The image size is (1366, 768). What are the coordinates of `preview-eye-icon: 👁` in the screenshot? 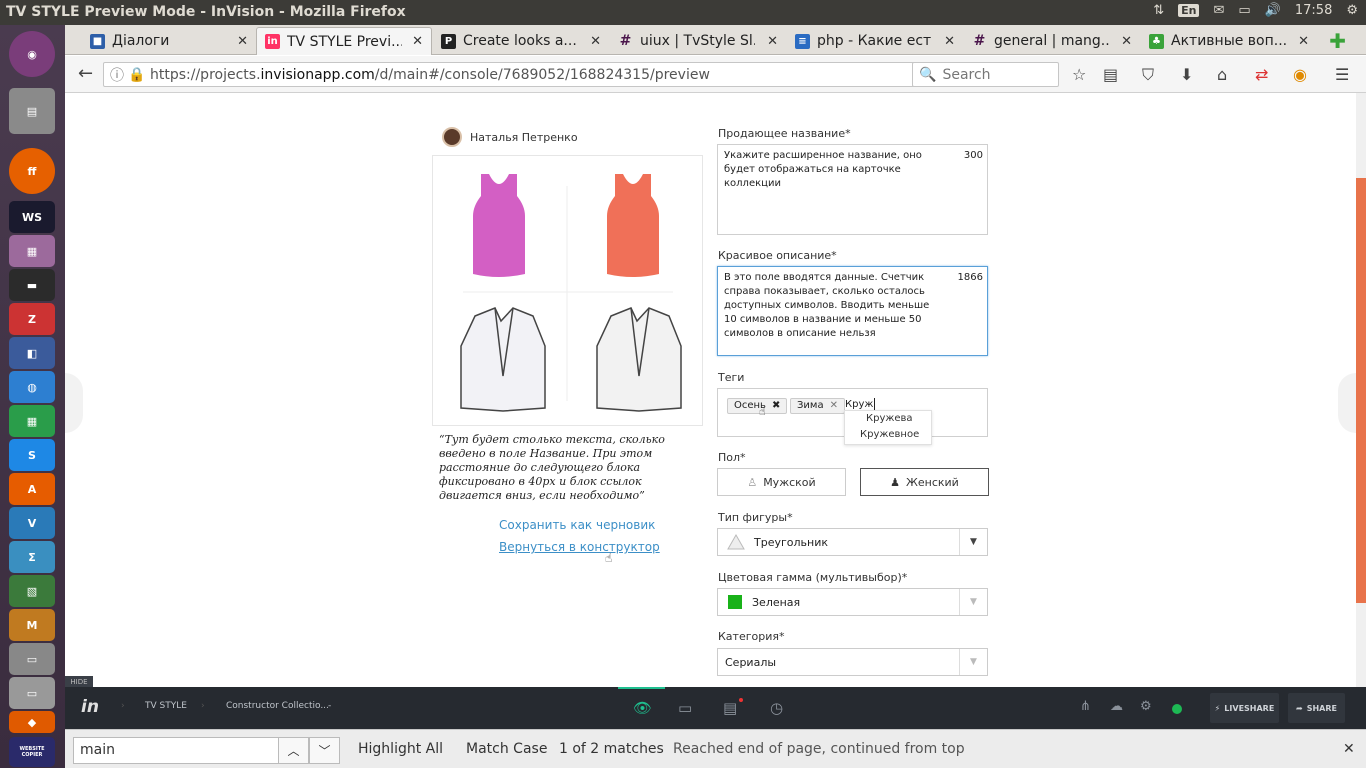 It's located at (642, 708).